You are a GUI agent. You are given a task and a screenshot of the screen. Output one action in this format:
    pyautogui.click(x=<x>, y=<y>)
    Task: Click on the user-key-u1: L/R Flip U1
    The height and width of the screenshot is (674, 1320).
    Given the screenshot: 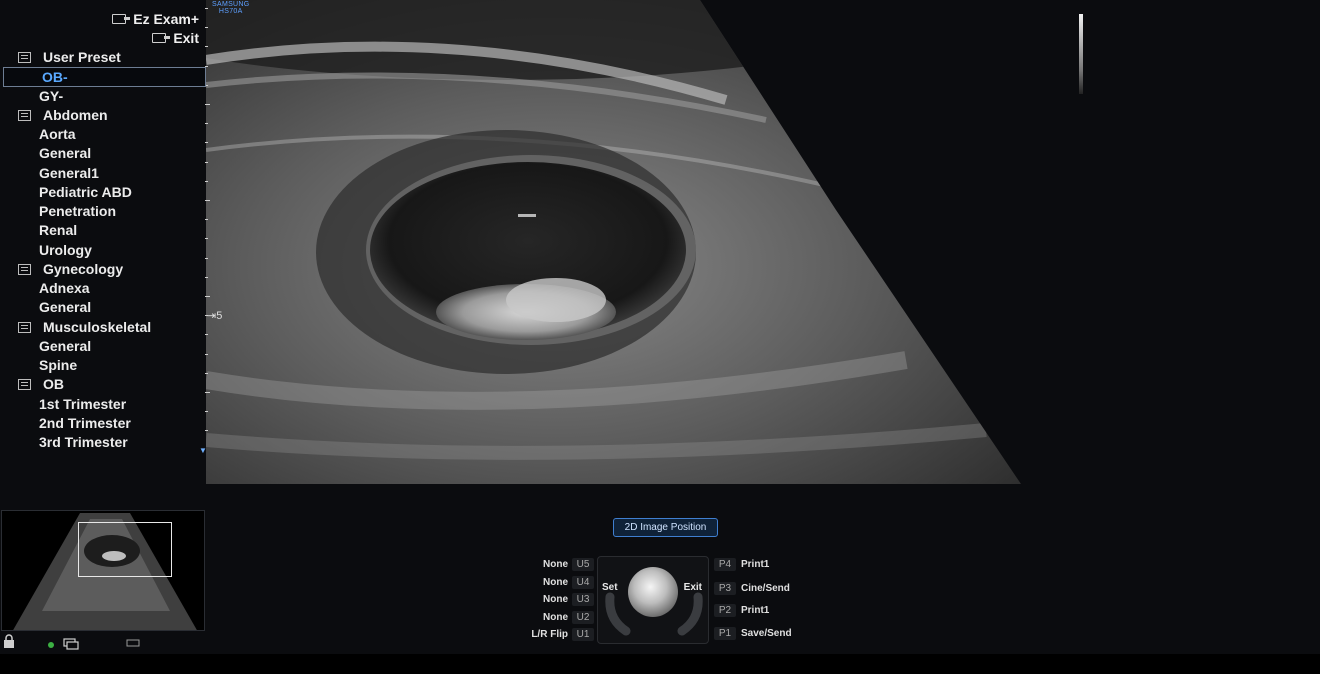 What is the action you would take?
    pyautogui.click(x=547, y=634)
    